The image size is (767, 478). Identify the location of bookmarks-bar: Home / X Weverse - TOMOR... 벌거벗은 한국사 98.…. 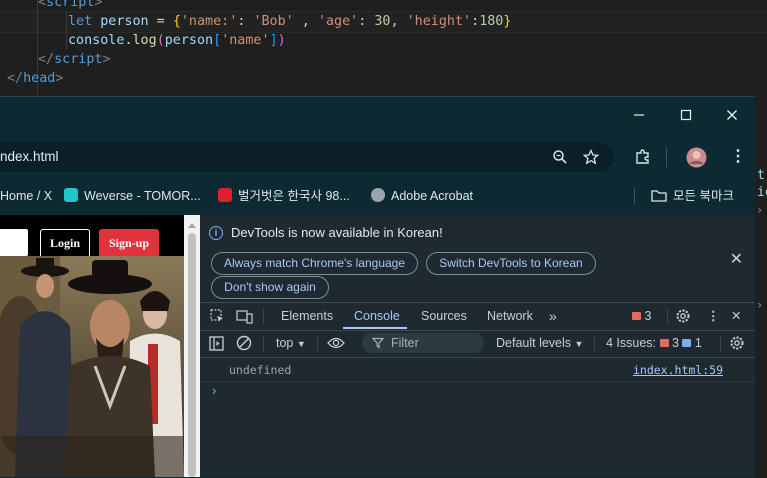
(377, 196).